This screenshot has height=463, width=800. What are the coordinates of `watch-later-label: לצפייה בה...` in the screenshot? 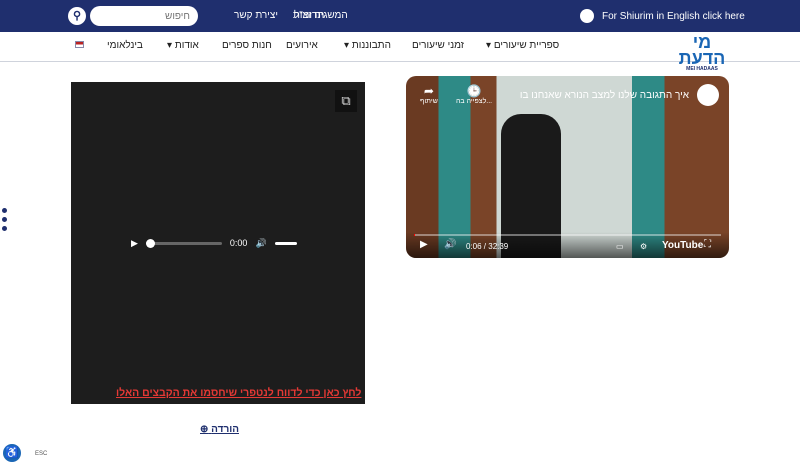 It's located at (474, 101).